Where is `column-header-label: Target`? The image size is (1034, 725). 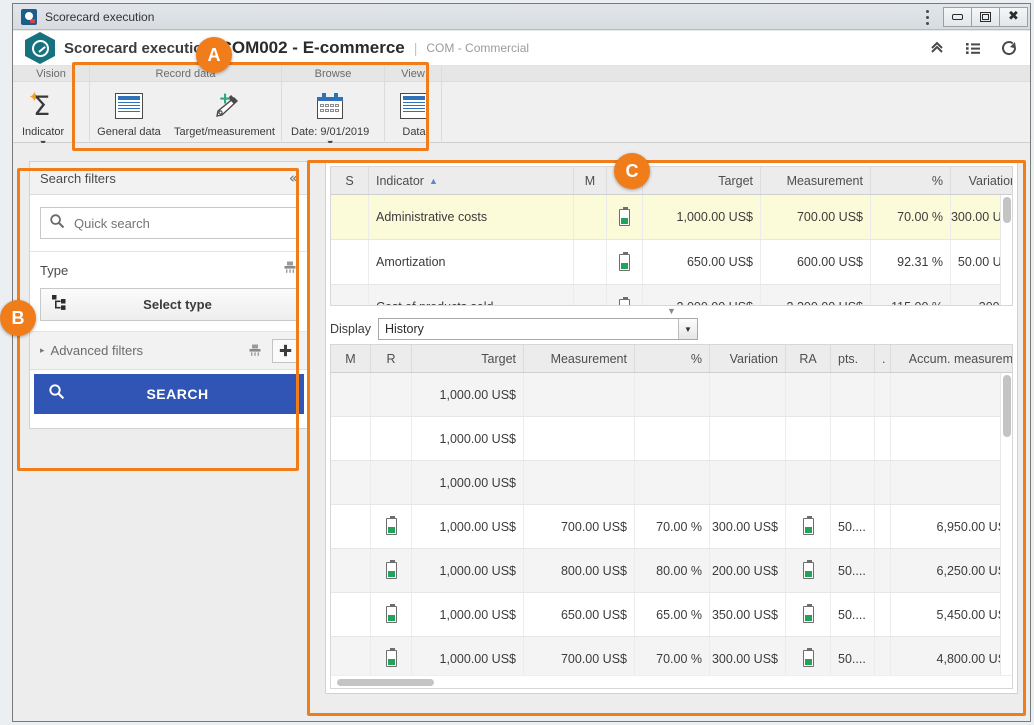 column-header-label: Target is located at coordinates (498, 358).